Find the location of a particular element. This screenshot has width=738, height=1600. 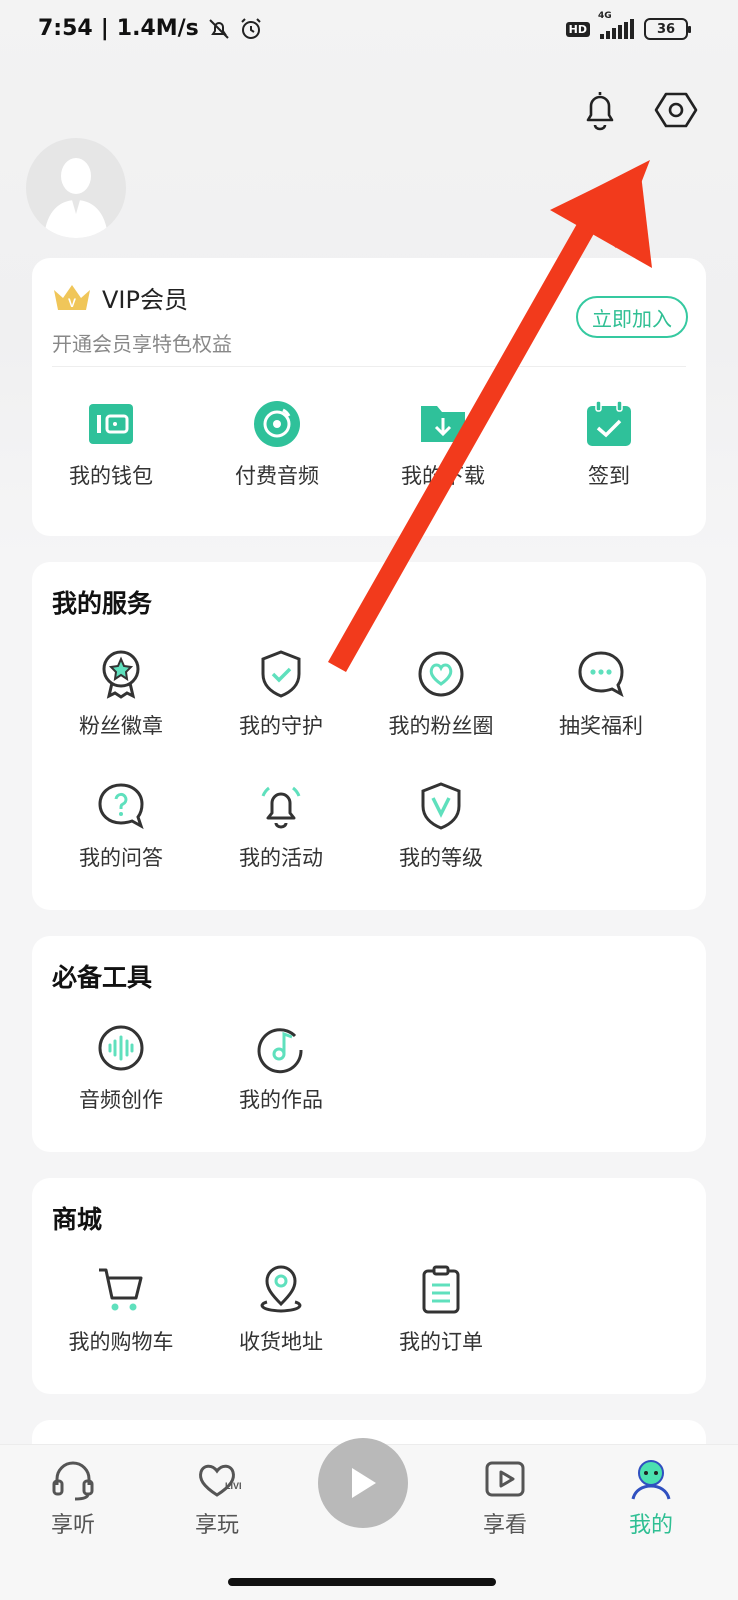

svg-text: V is located at coordinates (72, 303).